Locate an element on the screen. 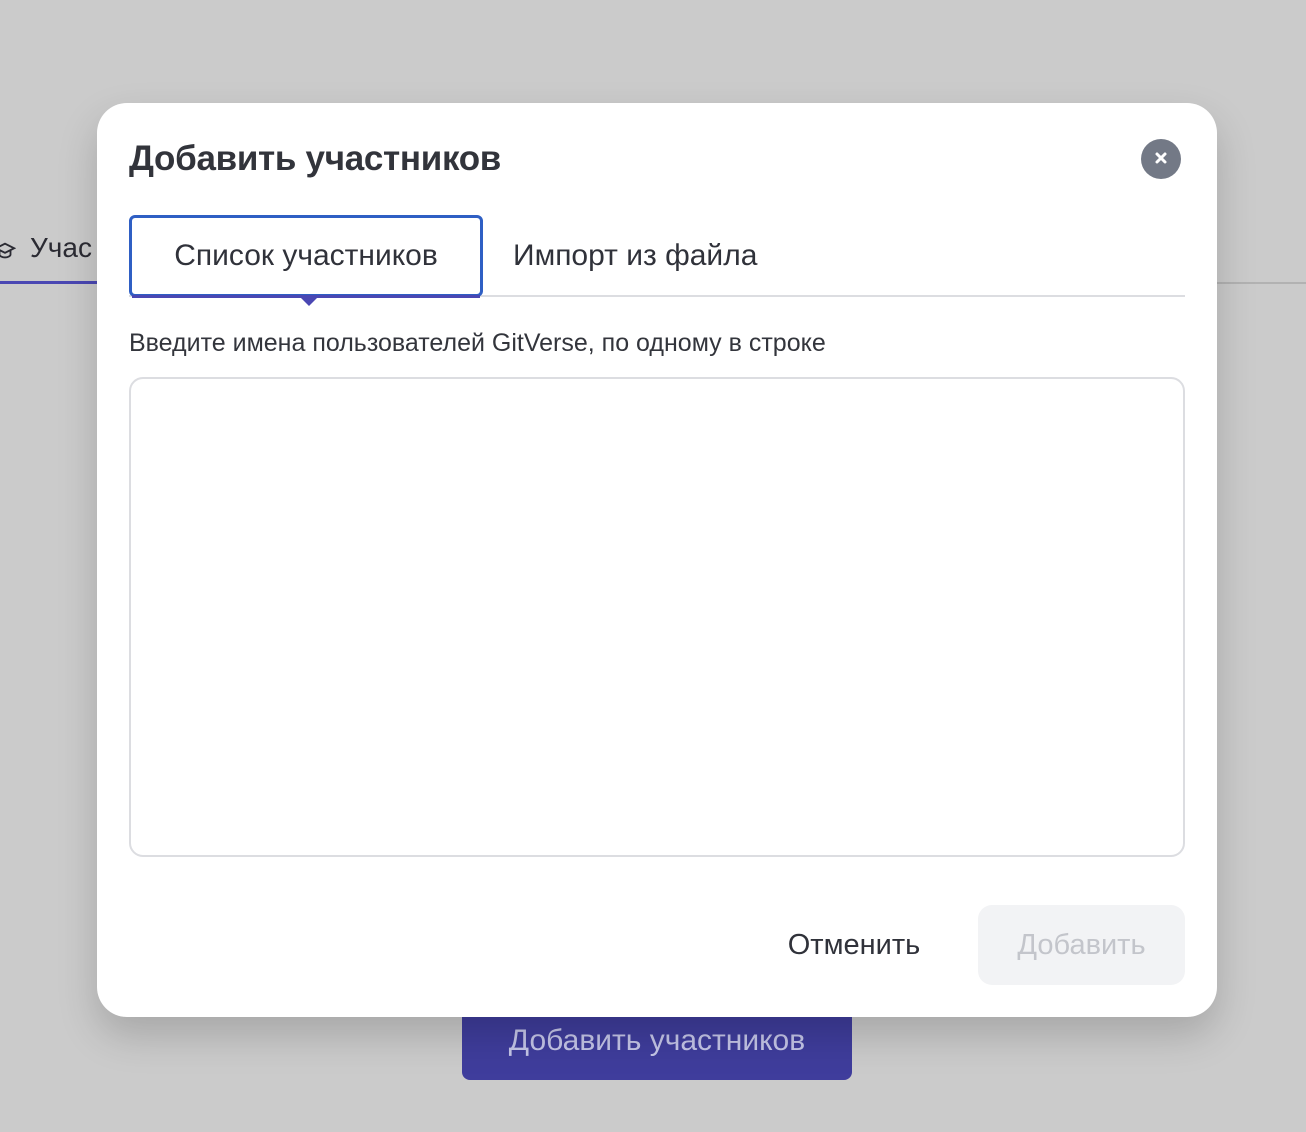  modal-tabs: Список участников Импорт из файла is located at coordinates (657, 260).